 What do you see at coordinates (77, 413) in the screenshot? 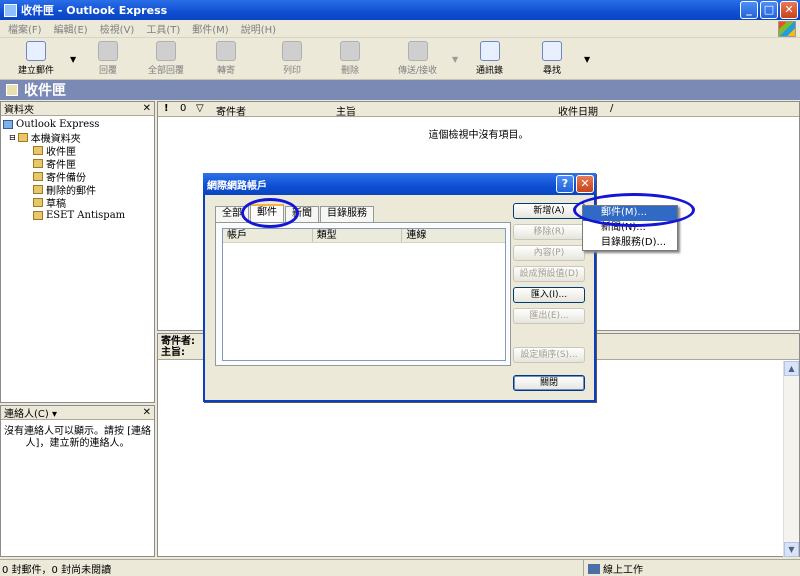
I see `contacts-pane-header: 連絡人(C) ▾ ✕` at bounding box center [77, 413].